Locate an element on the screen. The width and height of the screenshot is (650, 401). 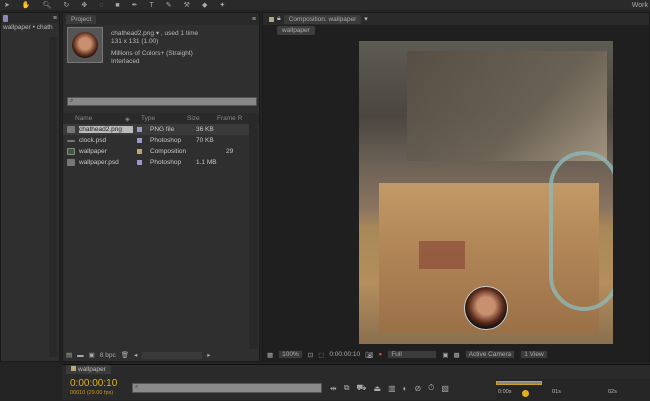
hose is located at coordinates (581, 231).